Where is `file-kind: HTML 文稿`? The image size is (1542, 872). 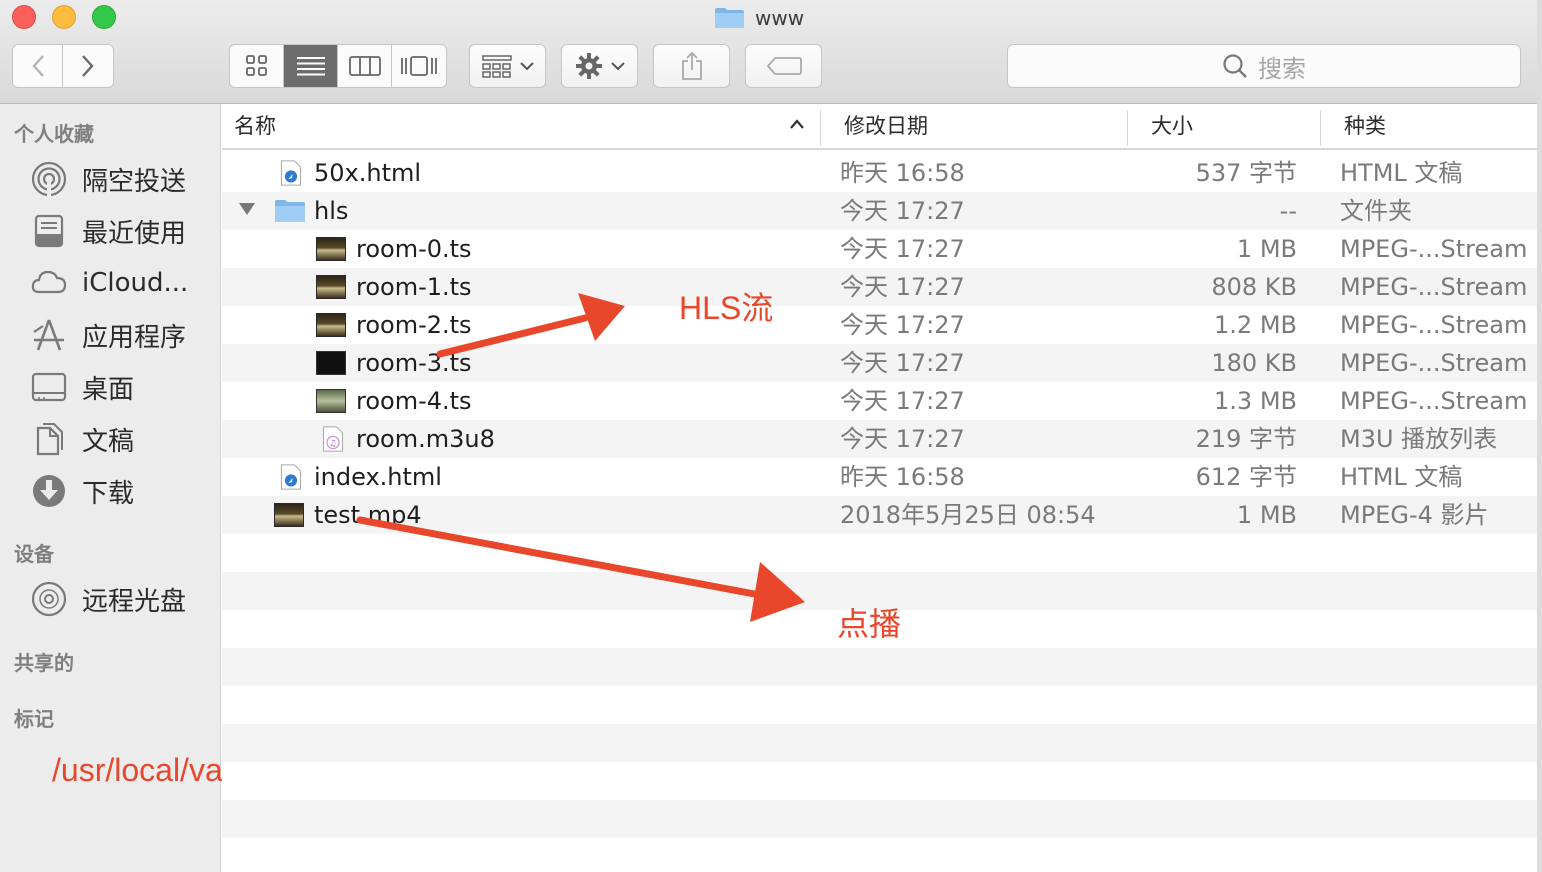 file-kind: HTML 文稿 is located at coordinates (1401, 173).